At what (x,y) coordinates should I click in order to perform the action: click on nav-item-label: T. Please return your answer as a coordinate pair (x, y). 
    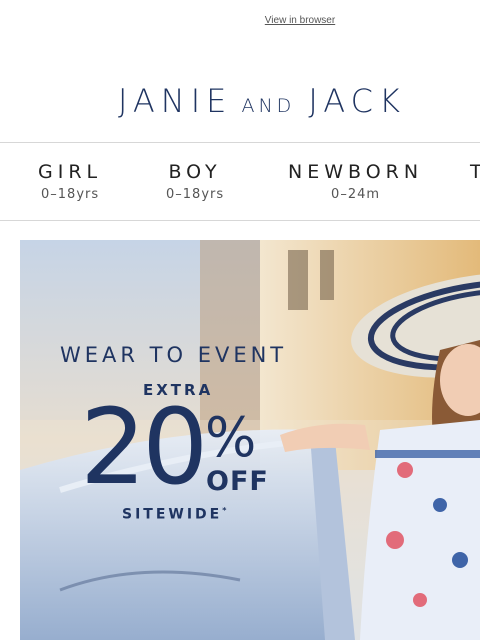
    Looking at the image, I should click on (475, 172).